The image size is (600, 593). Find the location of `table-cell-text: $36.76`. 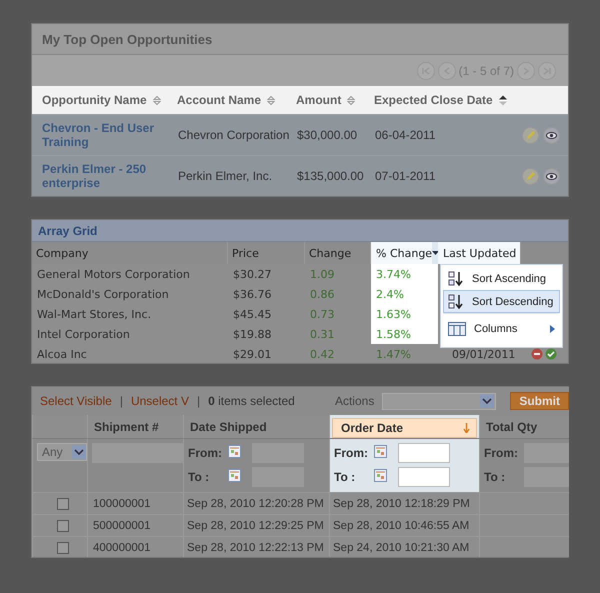

table-cell-text: $36.76 is located at coordinates (252, 294).